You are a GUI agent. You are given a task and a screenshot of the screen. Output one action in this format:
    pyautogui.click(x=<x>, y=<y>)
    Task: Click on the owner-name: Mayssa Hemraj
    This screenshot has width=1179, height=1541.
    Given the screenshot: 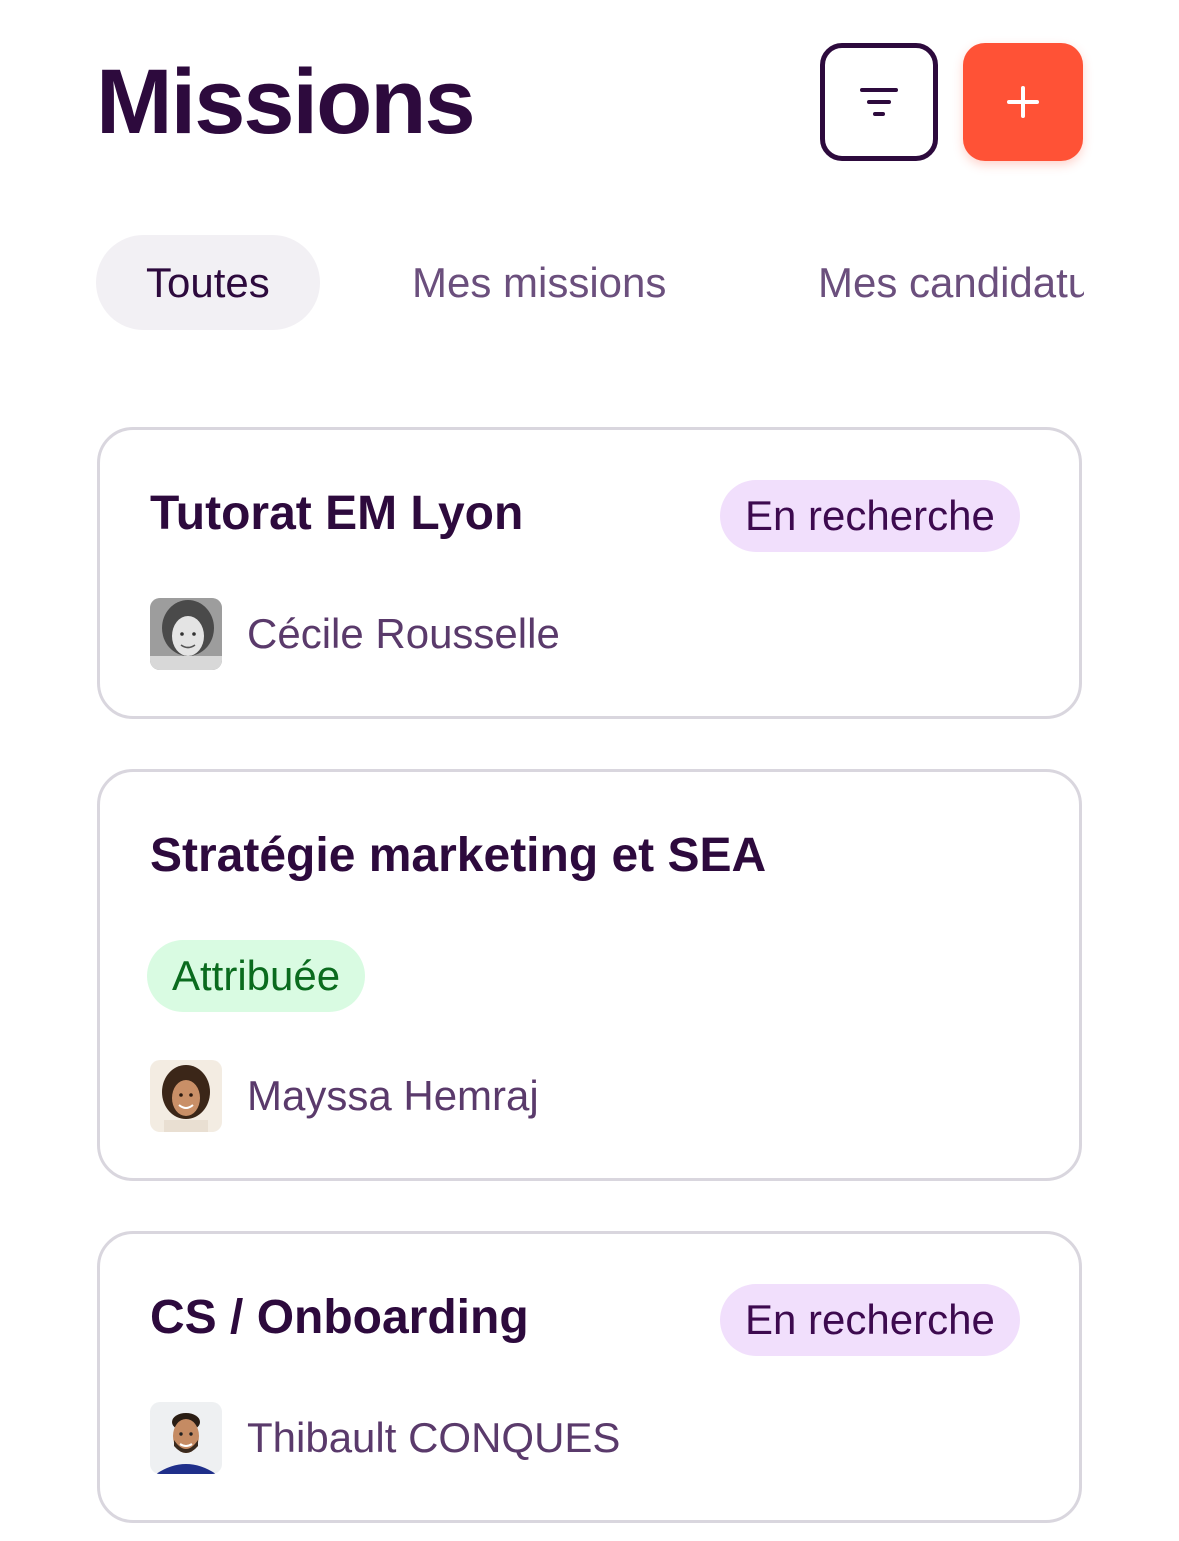 What is the action you would take?
    pyautogui.click(x=393, y=1095)
    